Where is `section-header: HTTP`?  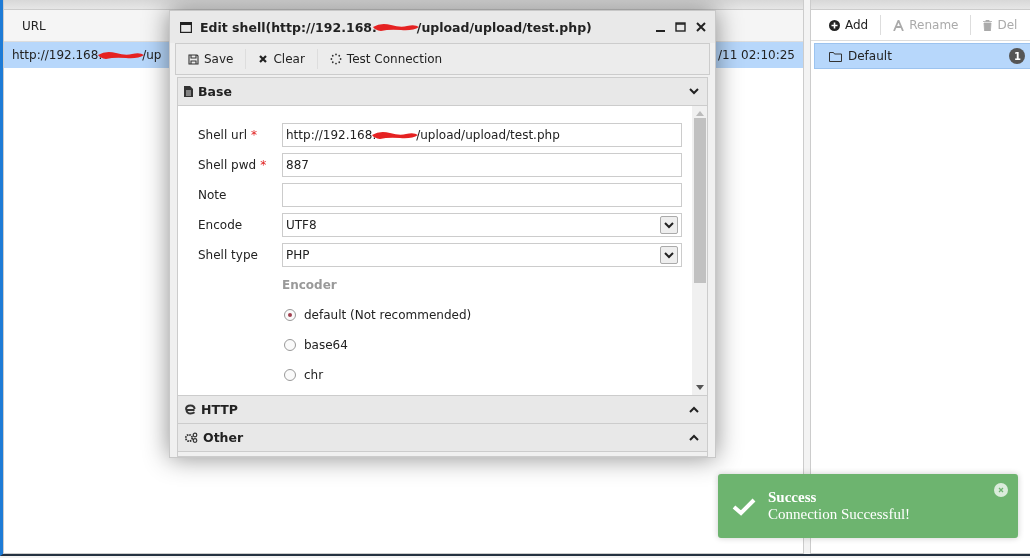
section-header: HTTP is located at coordinates (442, 410).